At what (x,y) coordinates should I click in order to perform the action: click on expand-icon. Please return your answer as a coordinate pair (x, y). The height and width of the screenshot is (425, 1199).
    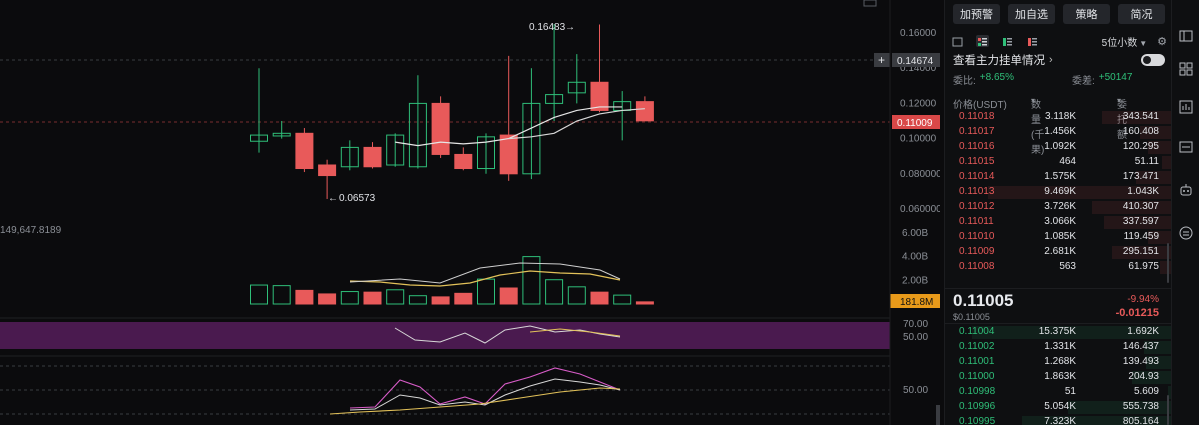
    Looking at the image, I should click on (957, 41).